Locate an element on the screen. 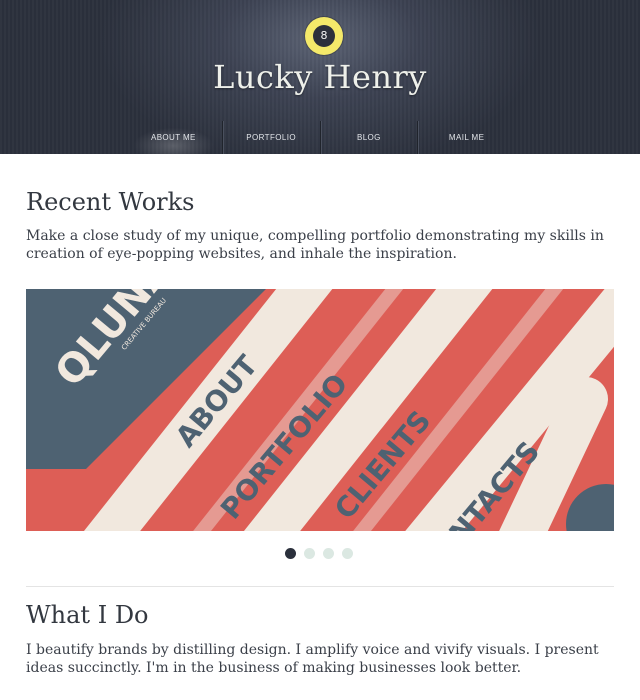 The height and width of the screenshot is (700, 640). section-divider is located at coordinates (320, 586).